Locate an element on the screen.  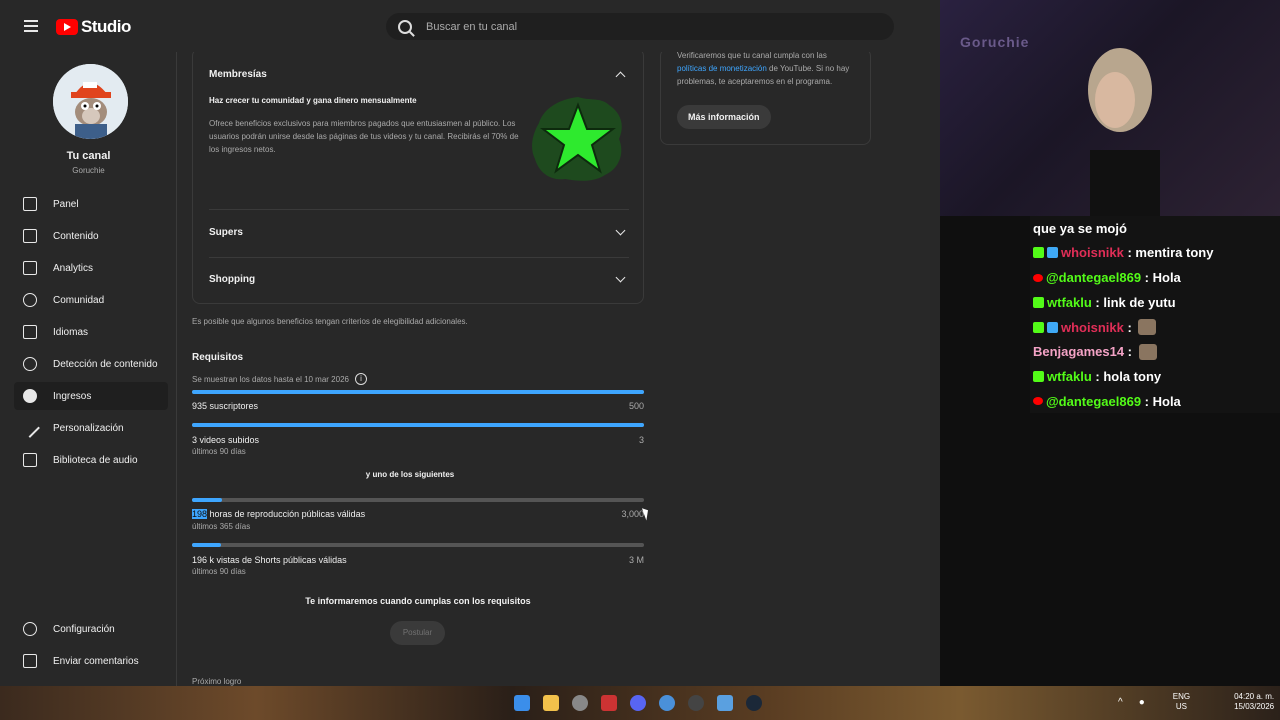
chevron-up-icon: ^ is located at coordinates (1120, 702).